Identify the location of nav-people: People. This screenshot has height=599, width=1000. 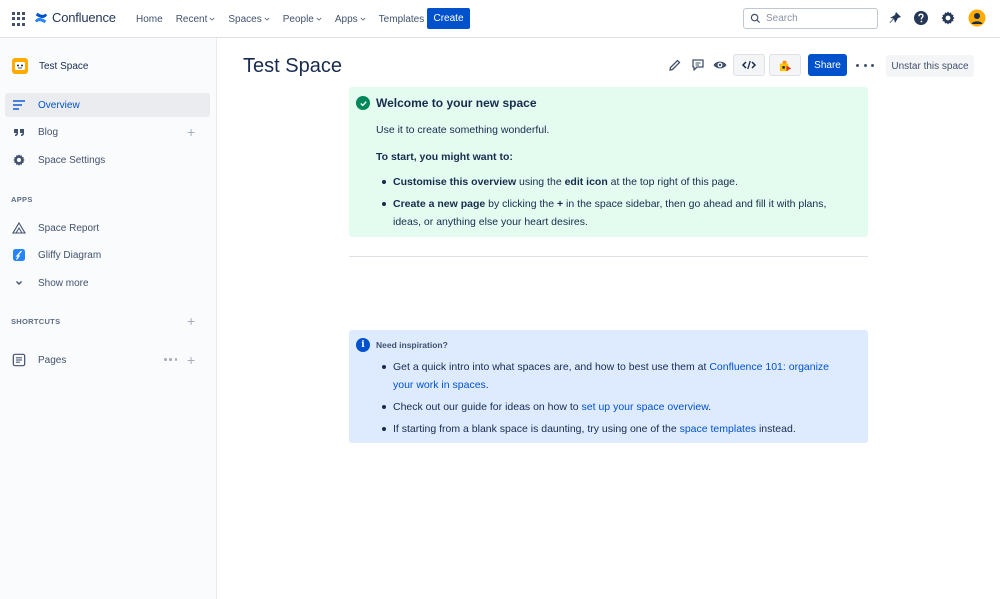
(302, 19).